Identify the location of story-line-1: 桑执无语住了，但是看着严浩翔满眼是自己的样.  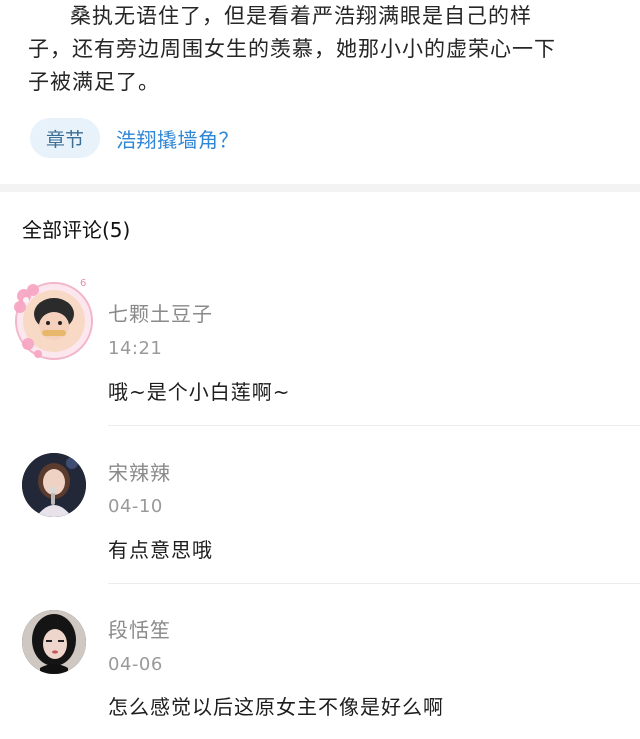
(301, 16).